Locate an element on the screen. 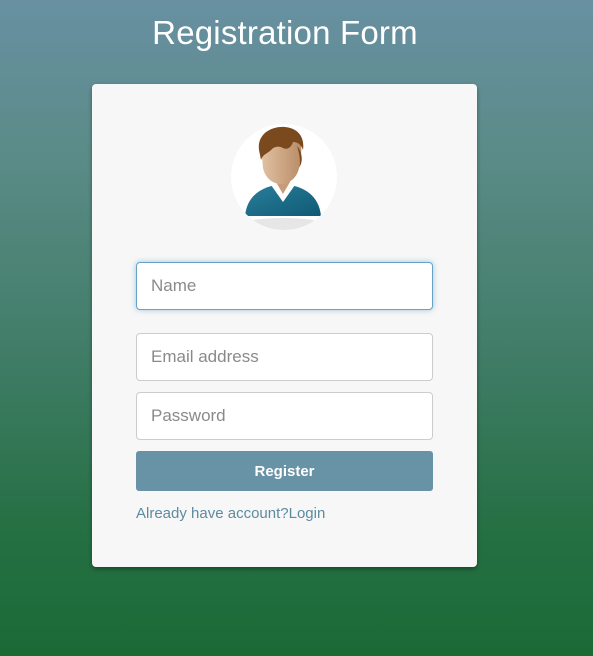 The height and width of the screenshot is (656, 593). login-prompt-text: Already have account? is located at coordinates (212, 513).